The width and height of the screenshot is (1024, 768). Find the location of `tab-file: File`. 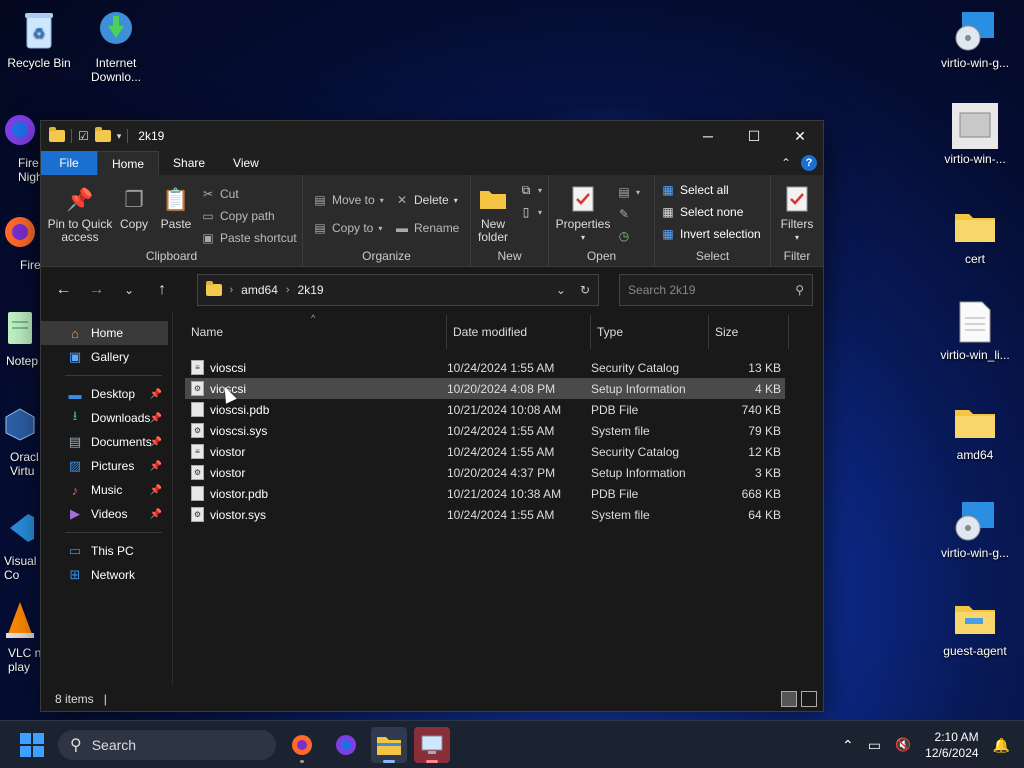

tab-file: File is located at coordinates (69, 163).